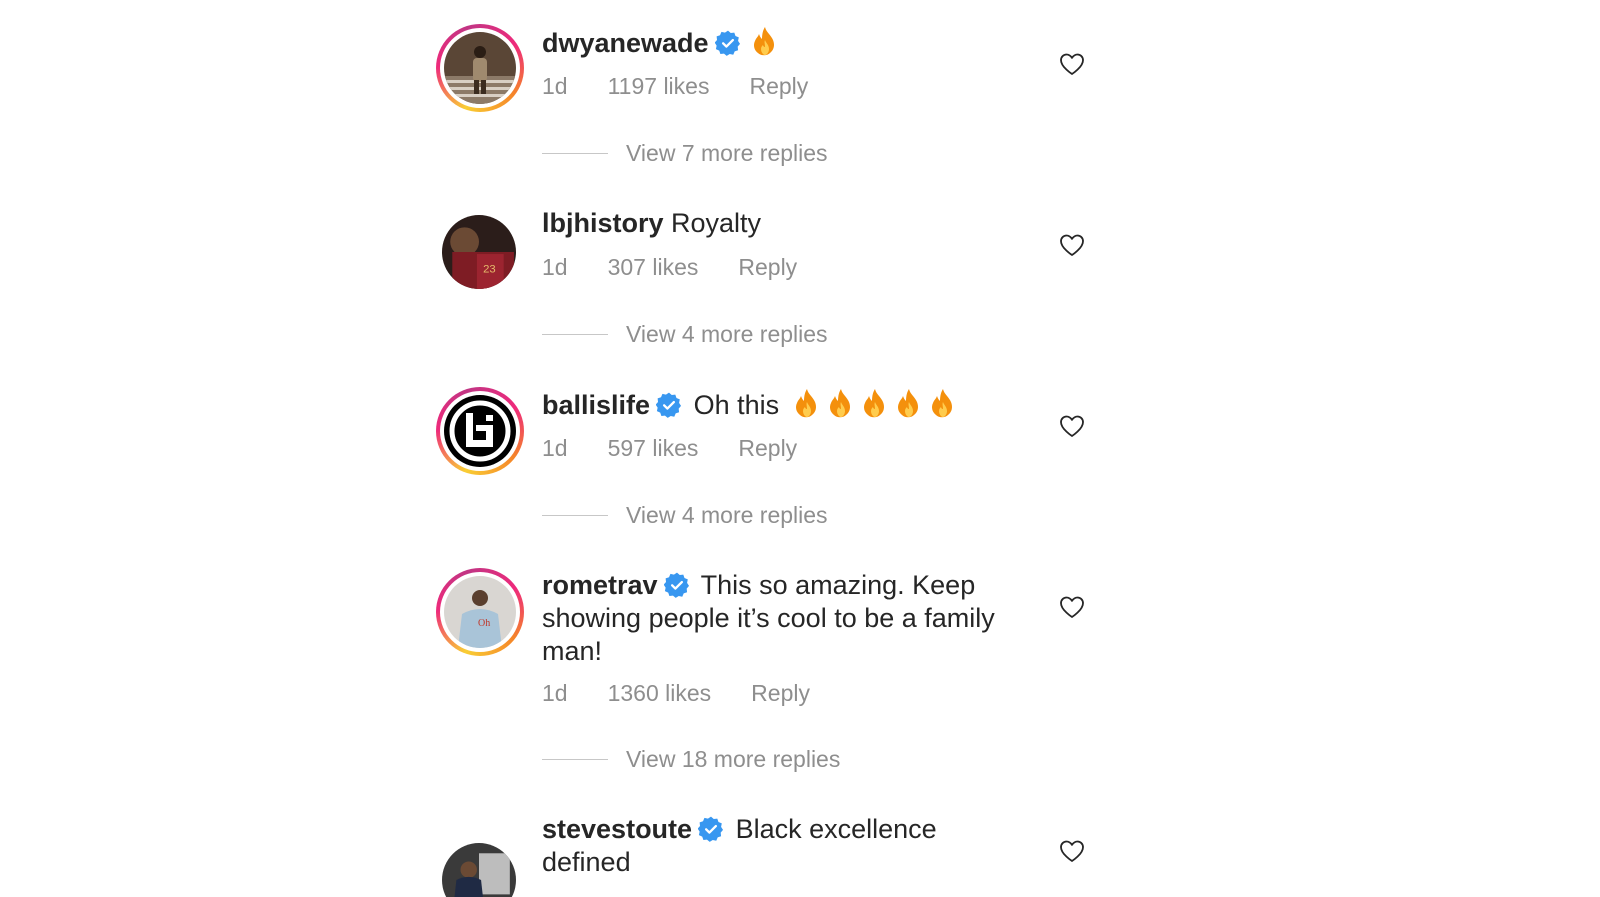 Image resolution: width=1600 pixels, height=897 pixels. I want to click on username: dwyanewade, so click(625, 43).